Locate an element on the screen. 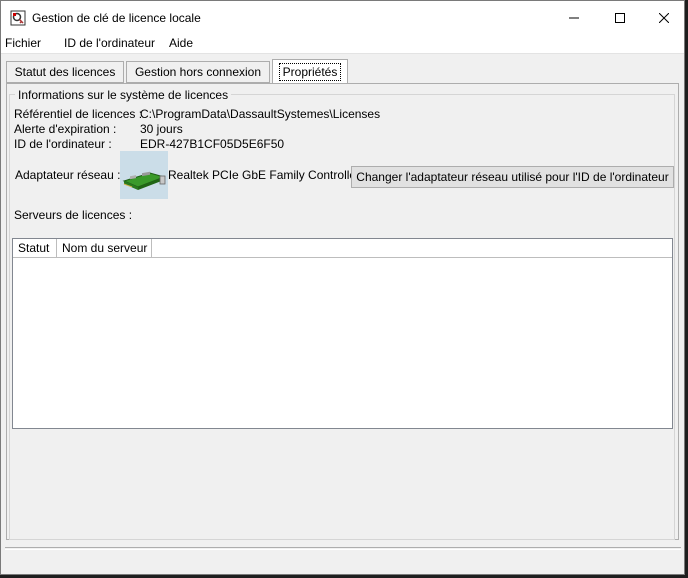  tab-properties-label: Propriétés is located at coordinates (310, 71).